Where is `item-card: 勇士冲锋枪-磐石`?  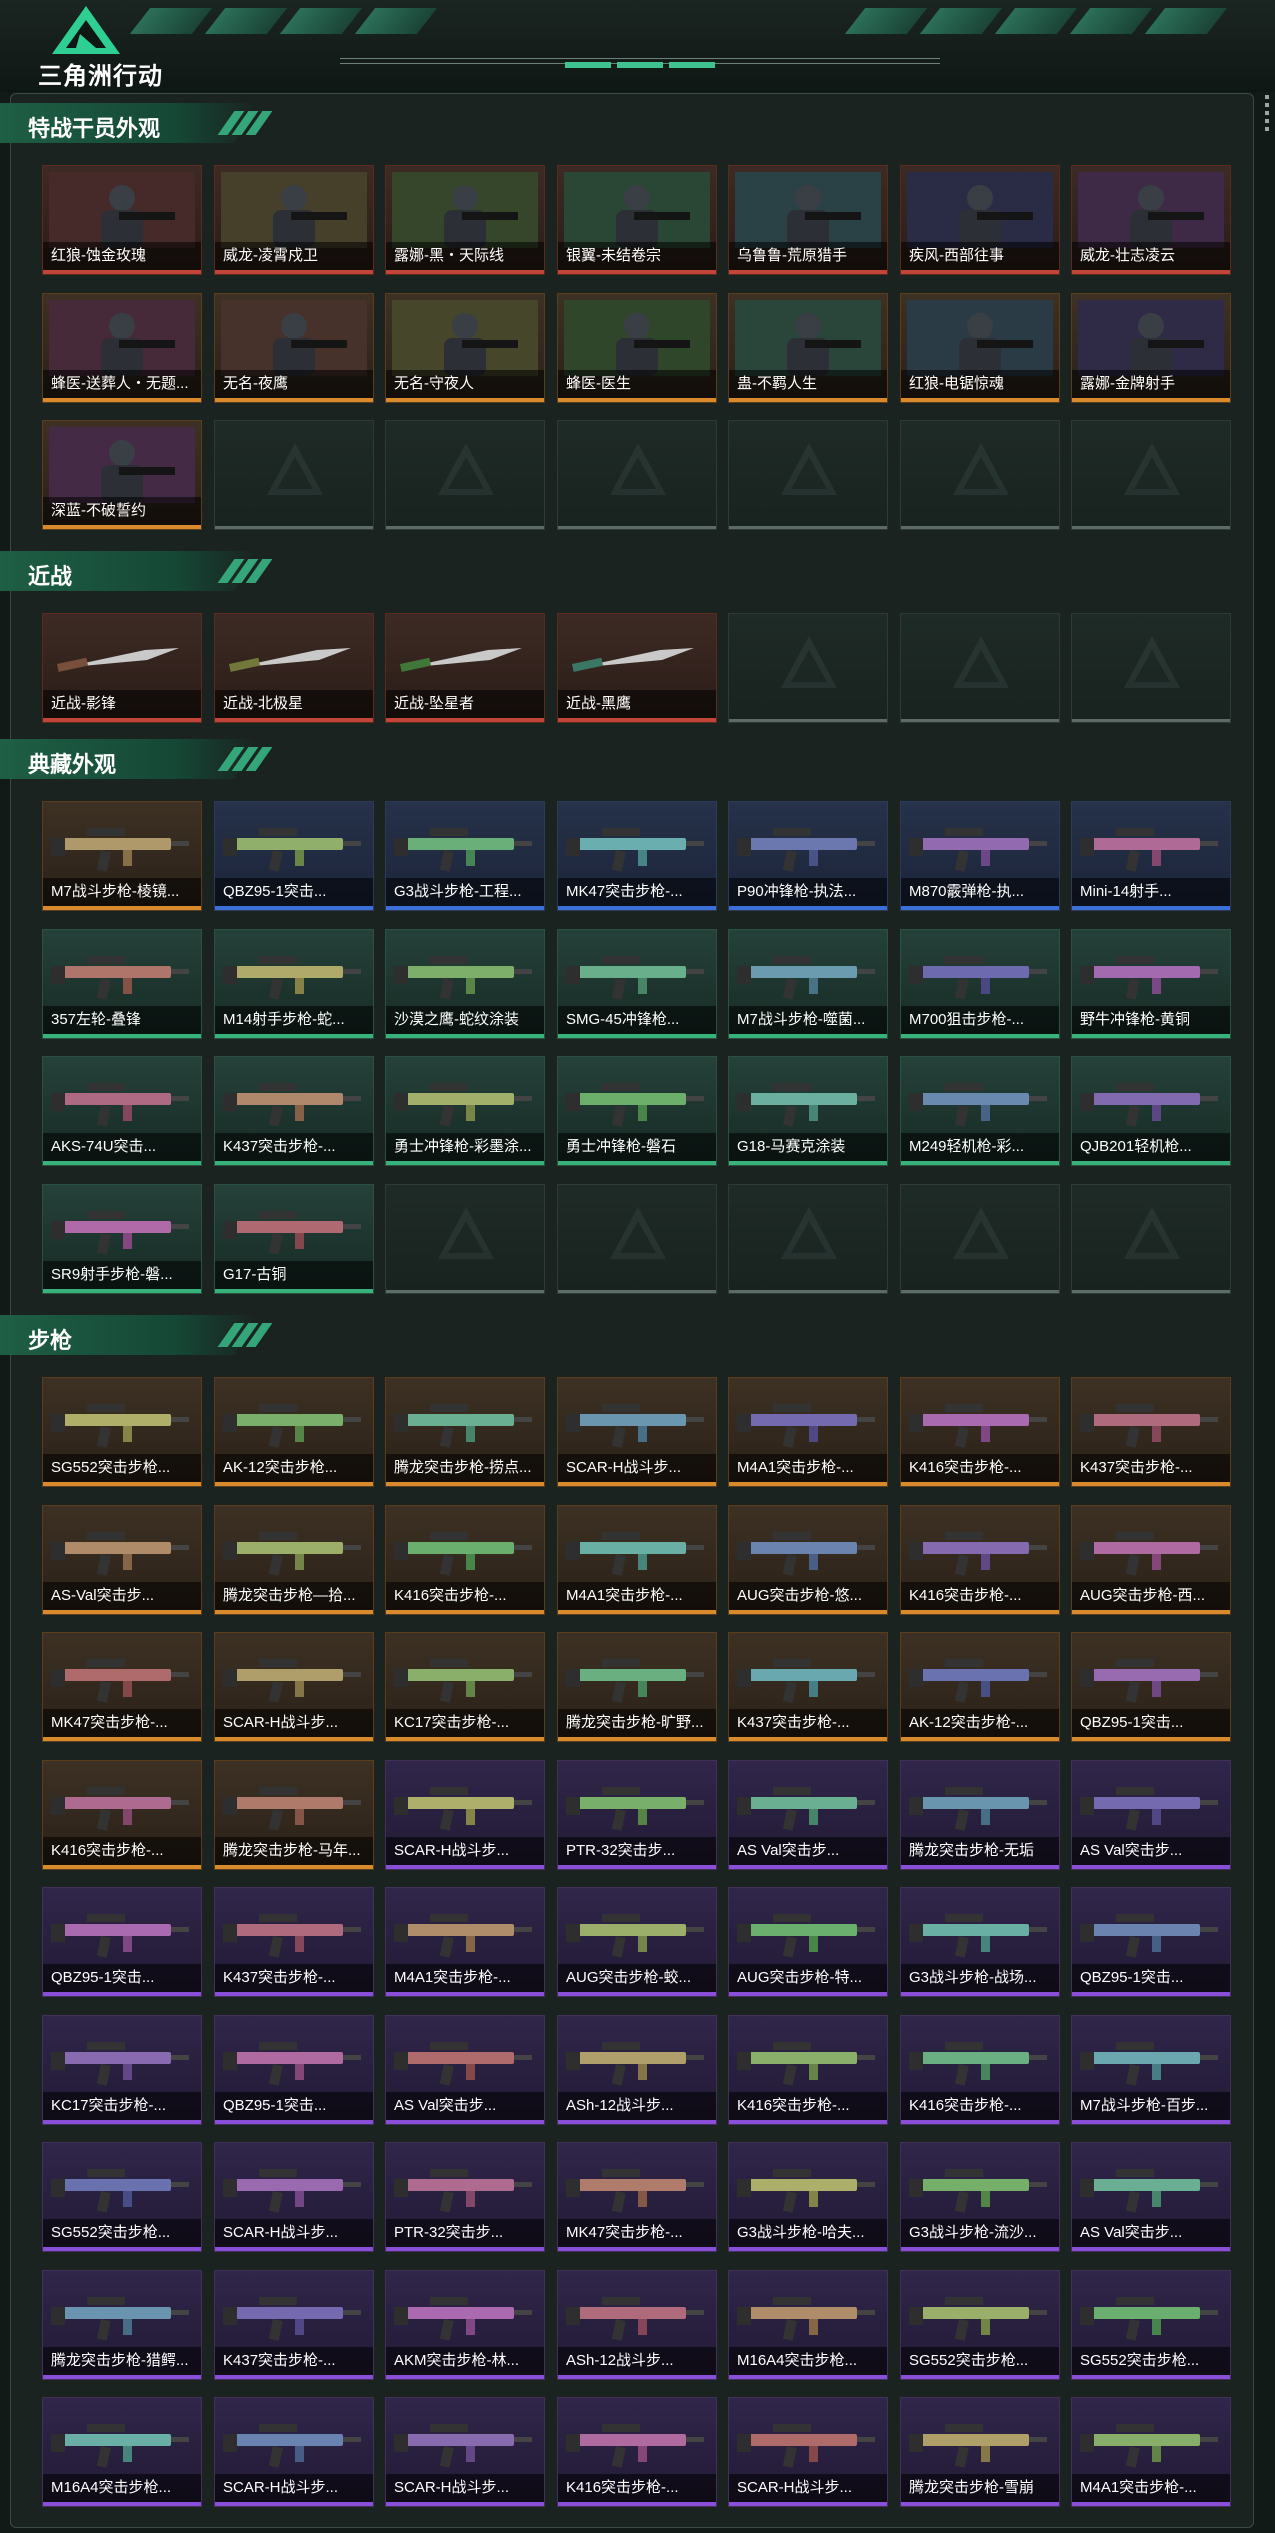
item-card: 勇士冲锋枪-磐石 is located at coordinates (637, 1111).